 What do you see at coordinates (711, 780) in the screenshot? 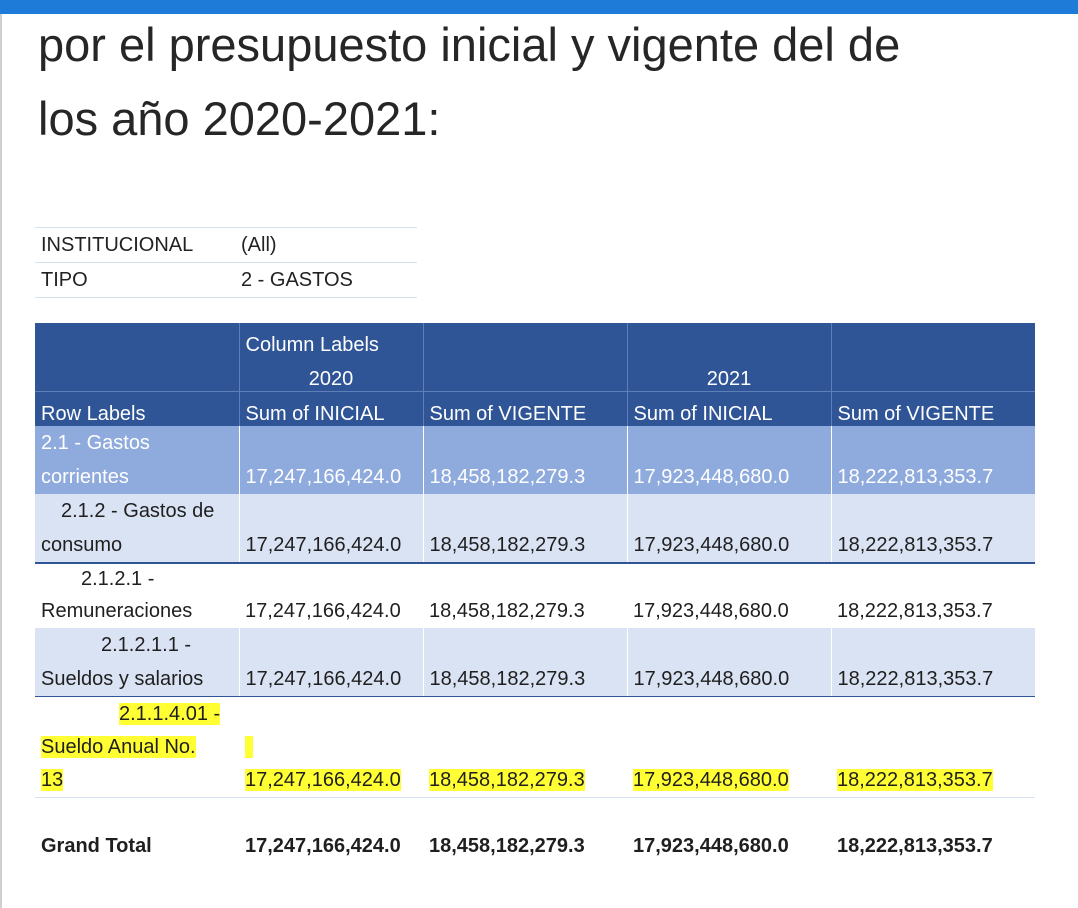
I see `highlighted-value: 17,923,448,680.0` at bounding box center [711, 780].